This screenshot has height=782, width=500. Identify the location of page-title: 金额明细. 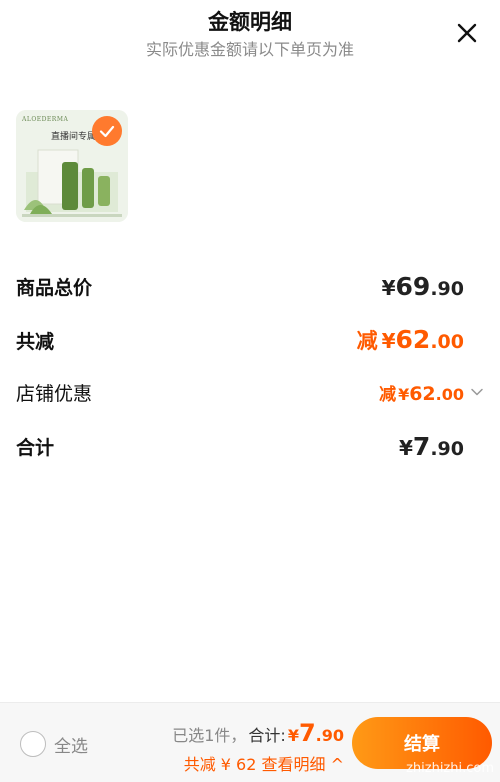
(250, 22).